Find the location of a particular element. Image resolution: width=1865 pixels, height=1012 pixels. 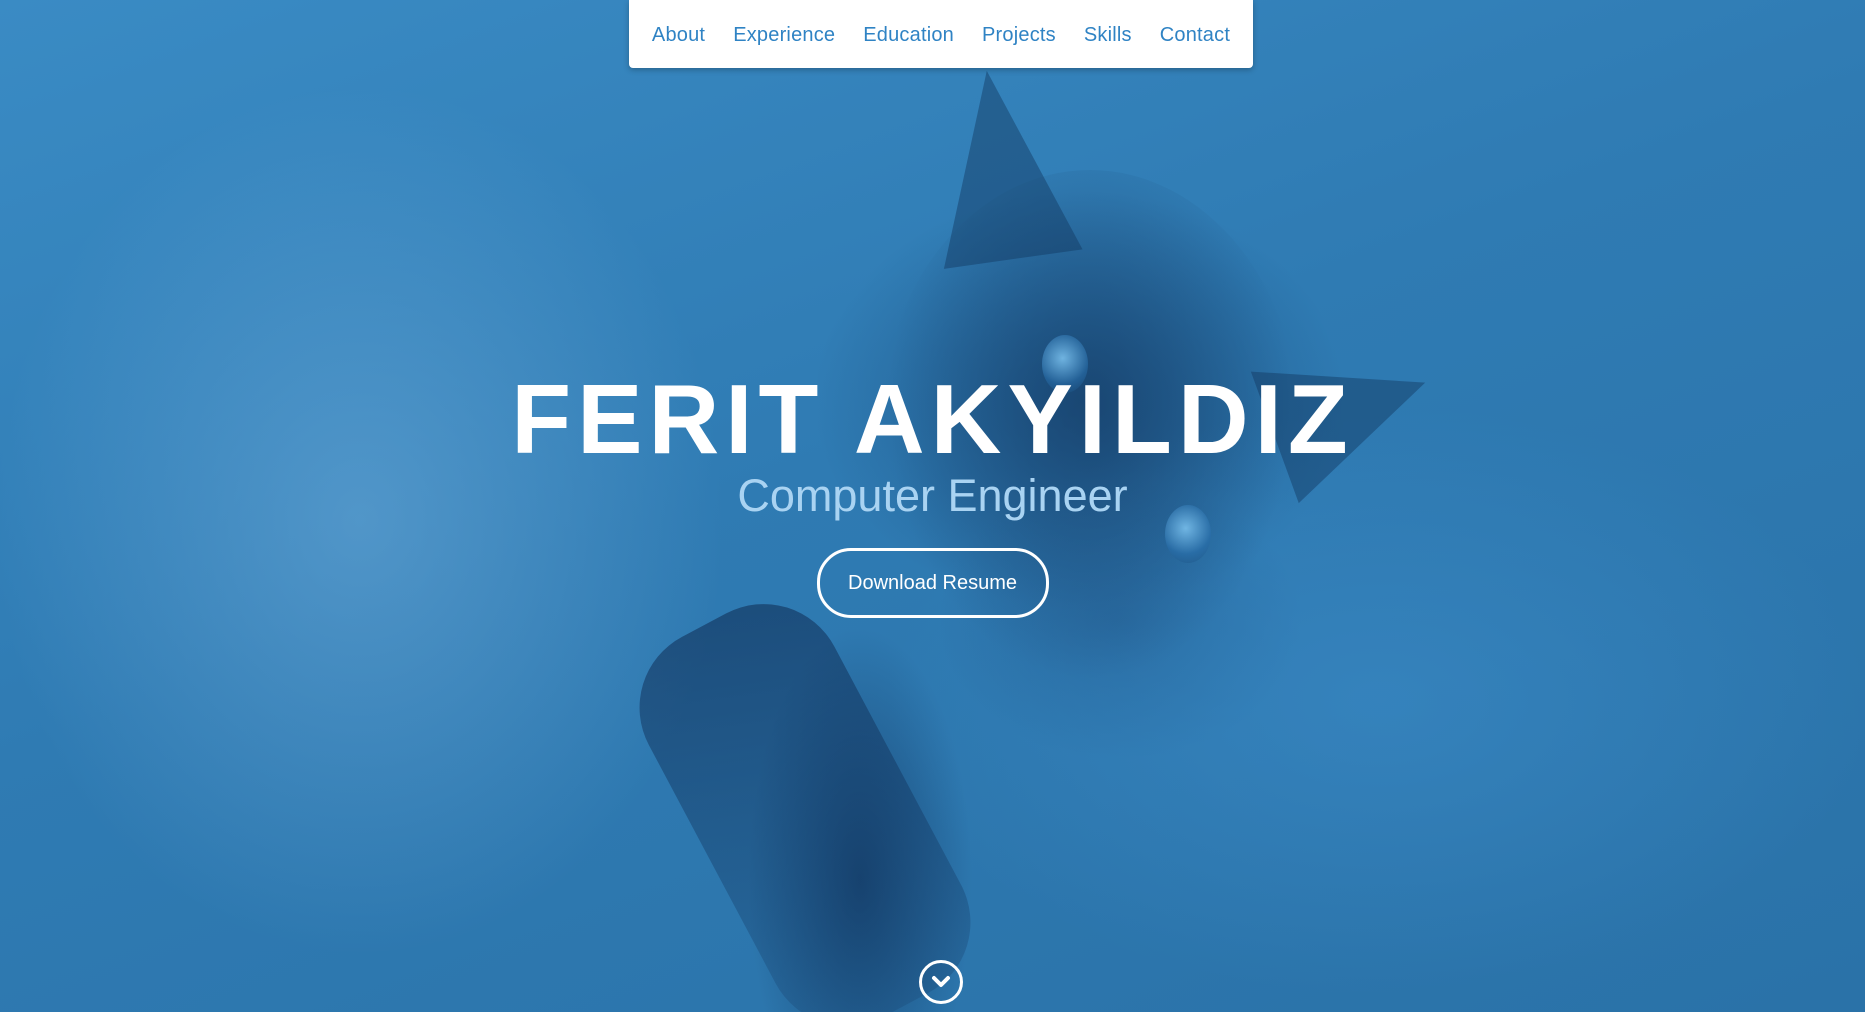

hero-name: FERIT AKYILDIZ is located at coordinates (932, 419).